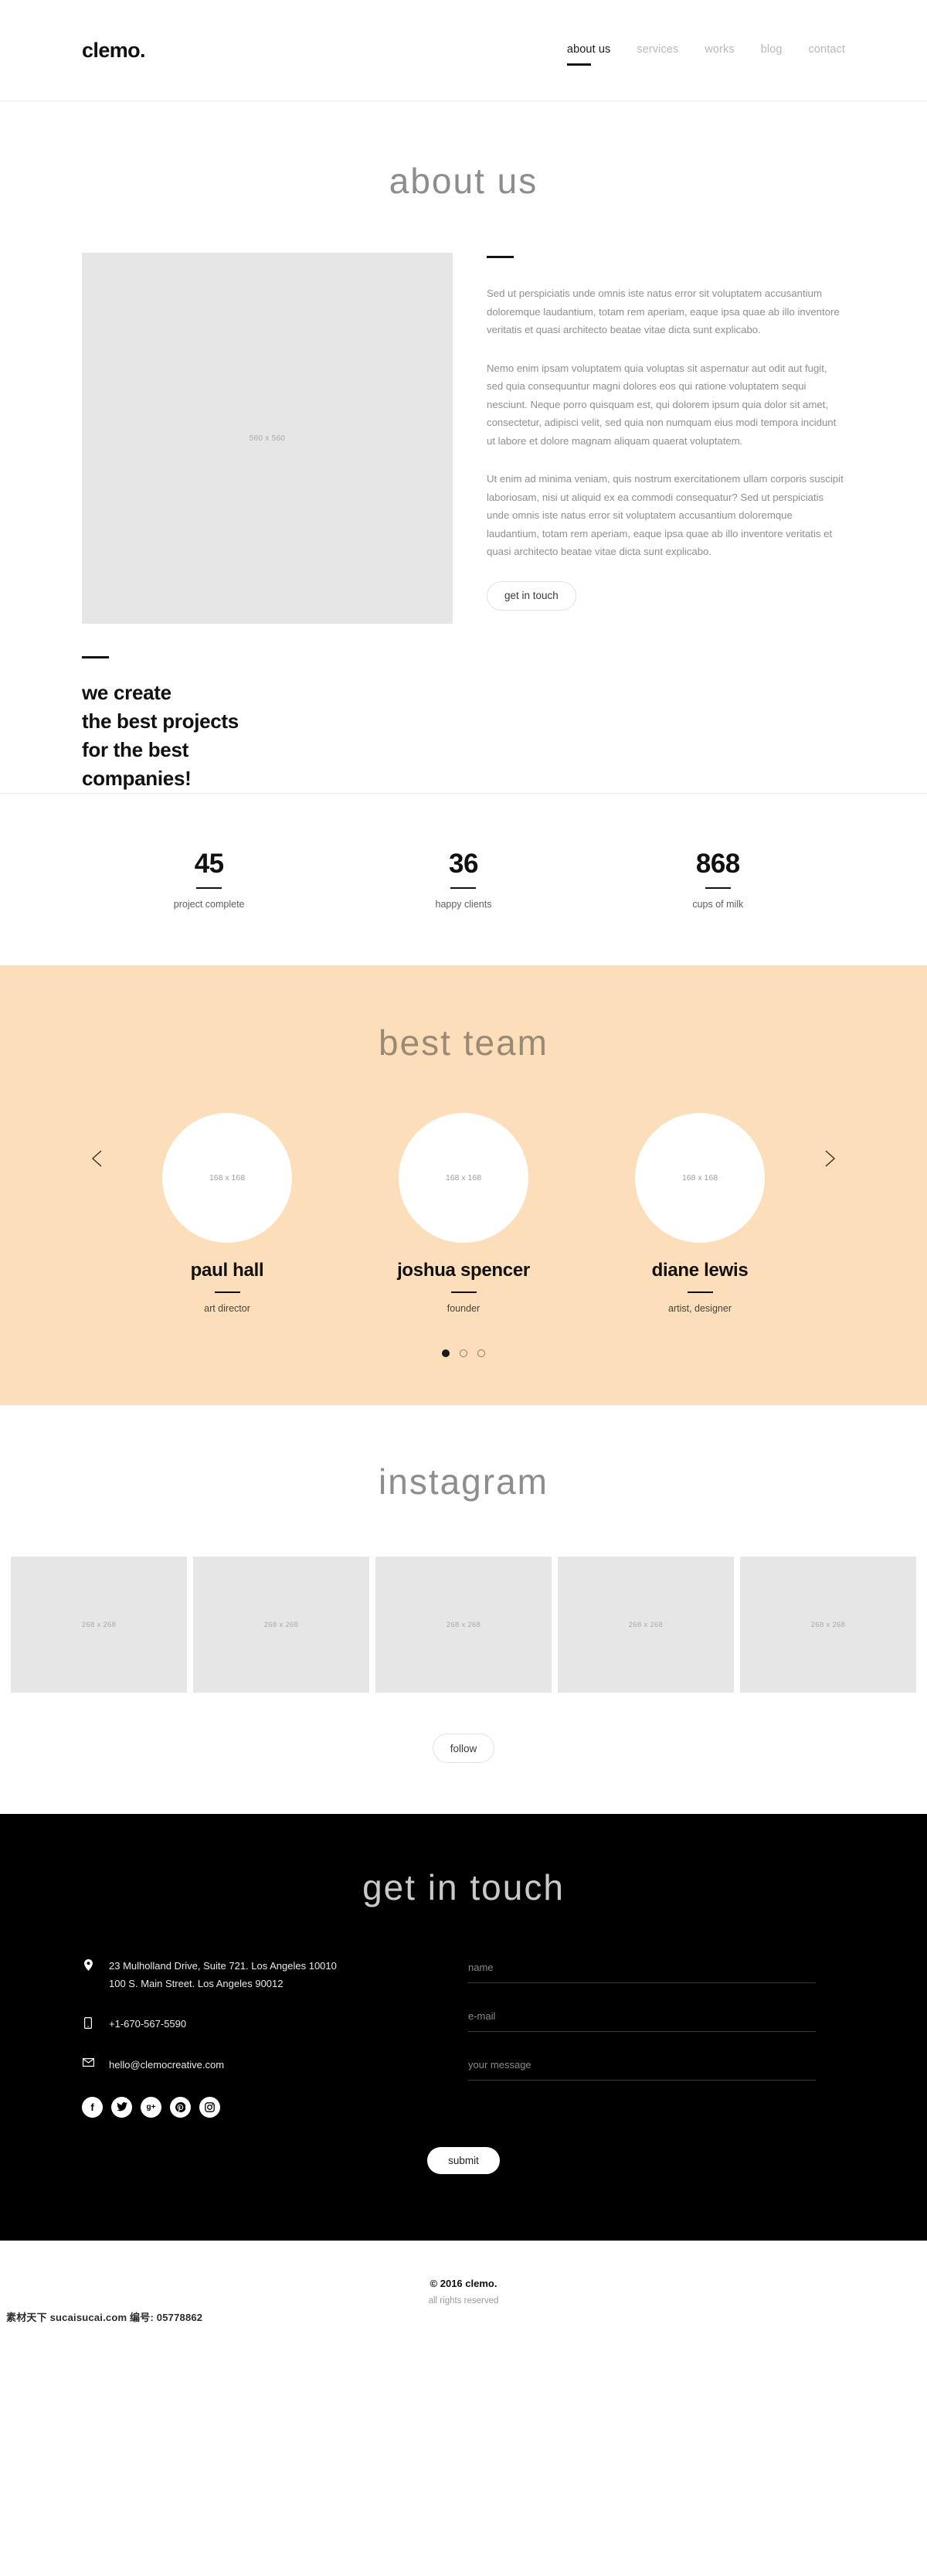  Describe the element at coordinates (719, 50) in the screenshot. I see `nav-item-works: works` at that location.